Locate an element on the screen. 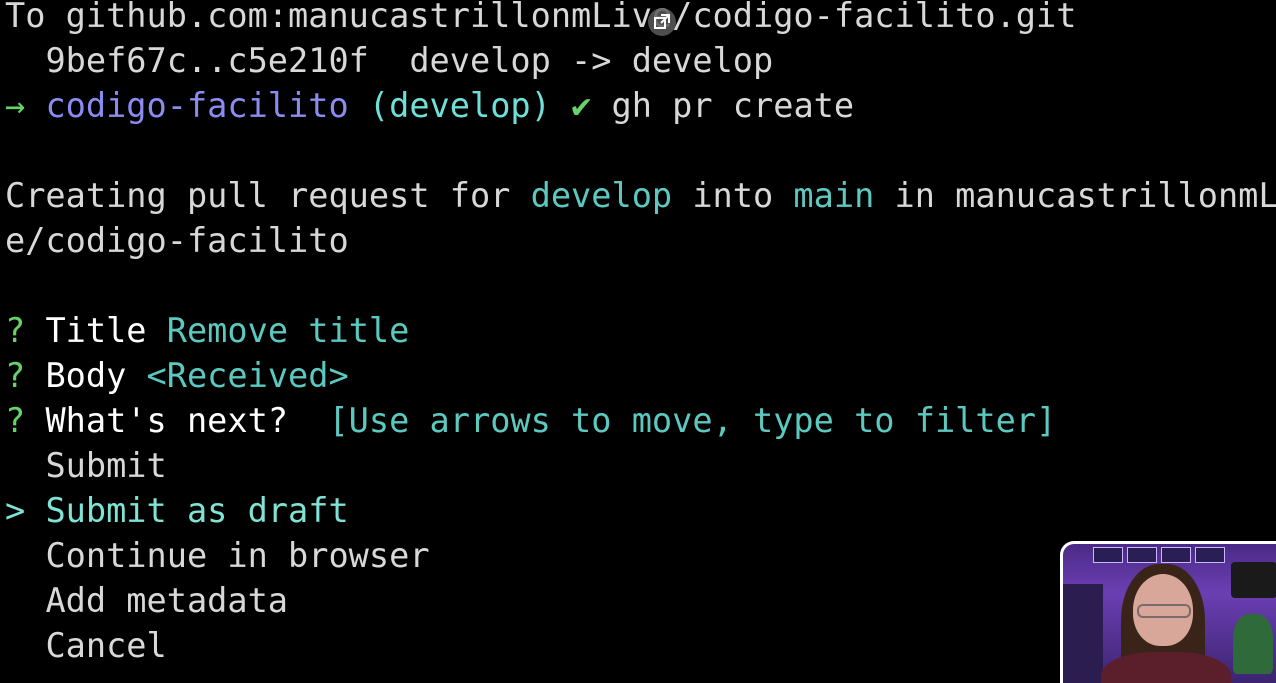 The height and width of the screenshot is (683, 1276). option-label: Submit as draft is located at coordinates (197, 510).